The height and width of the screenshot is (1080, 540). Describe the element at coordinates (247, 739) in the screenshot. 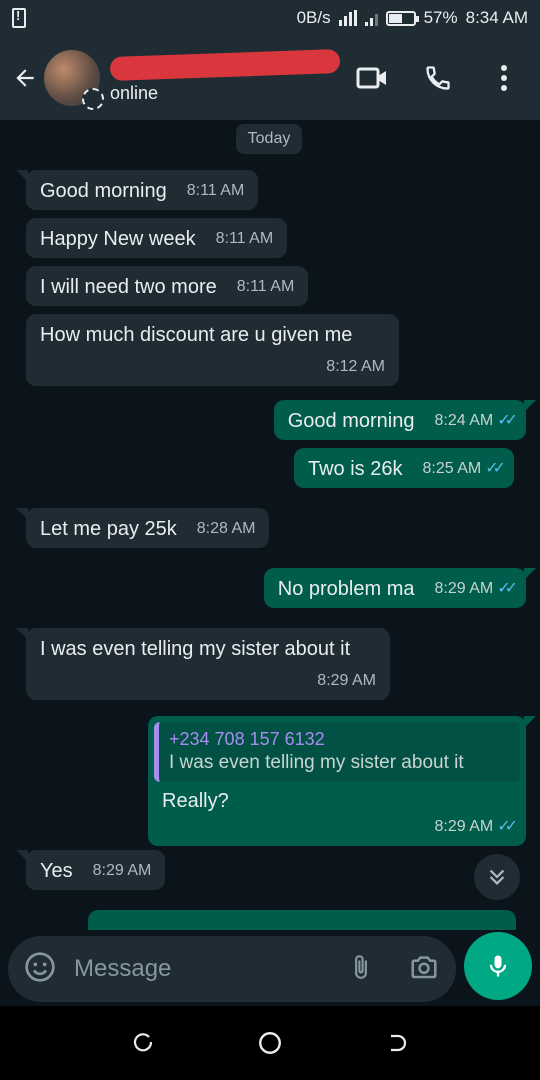

I see `quote-author: +234 708 157 6132` at that location.